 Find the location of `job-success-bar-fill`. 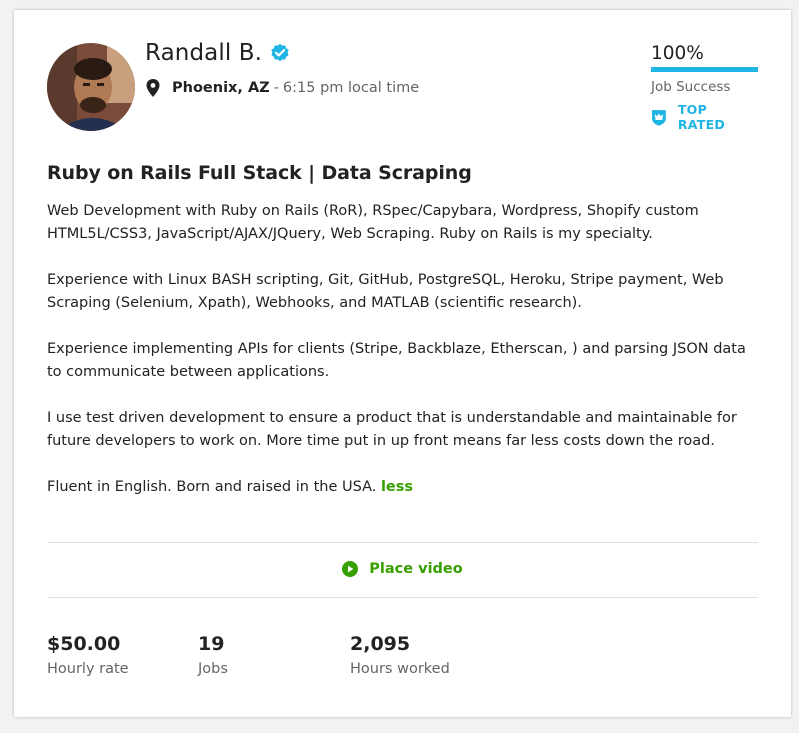

job-success-bar-fill is located at coordinates (704, 69).